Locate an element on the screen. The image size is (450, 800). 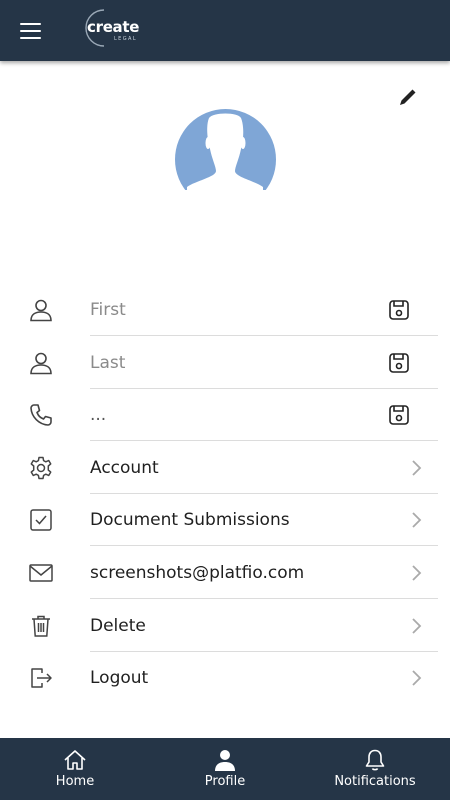
nav-profile-label: Profile is located at coordinates (225, 781).